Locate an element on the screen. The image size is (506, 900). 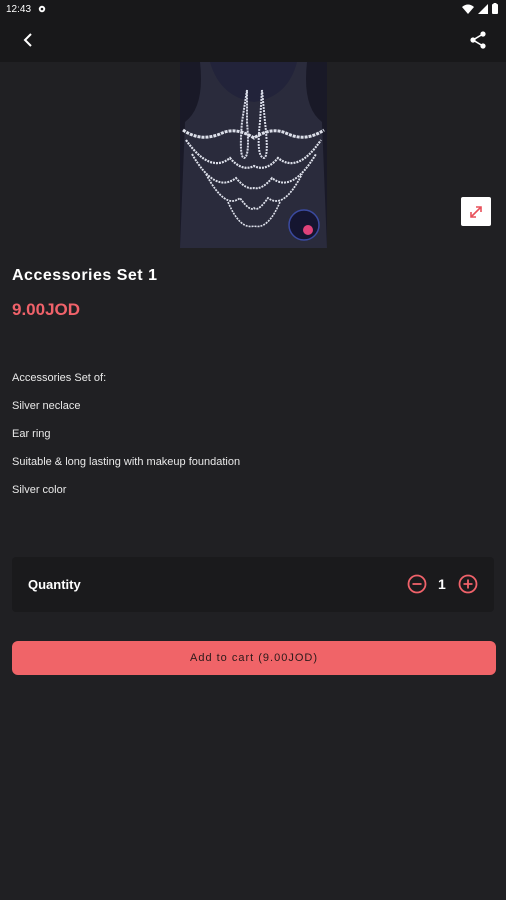
status-icons is located at coordinates (480, 8).